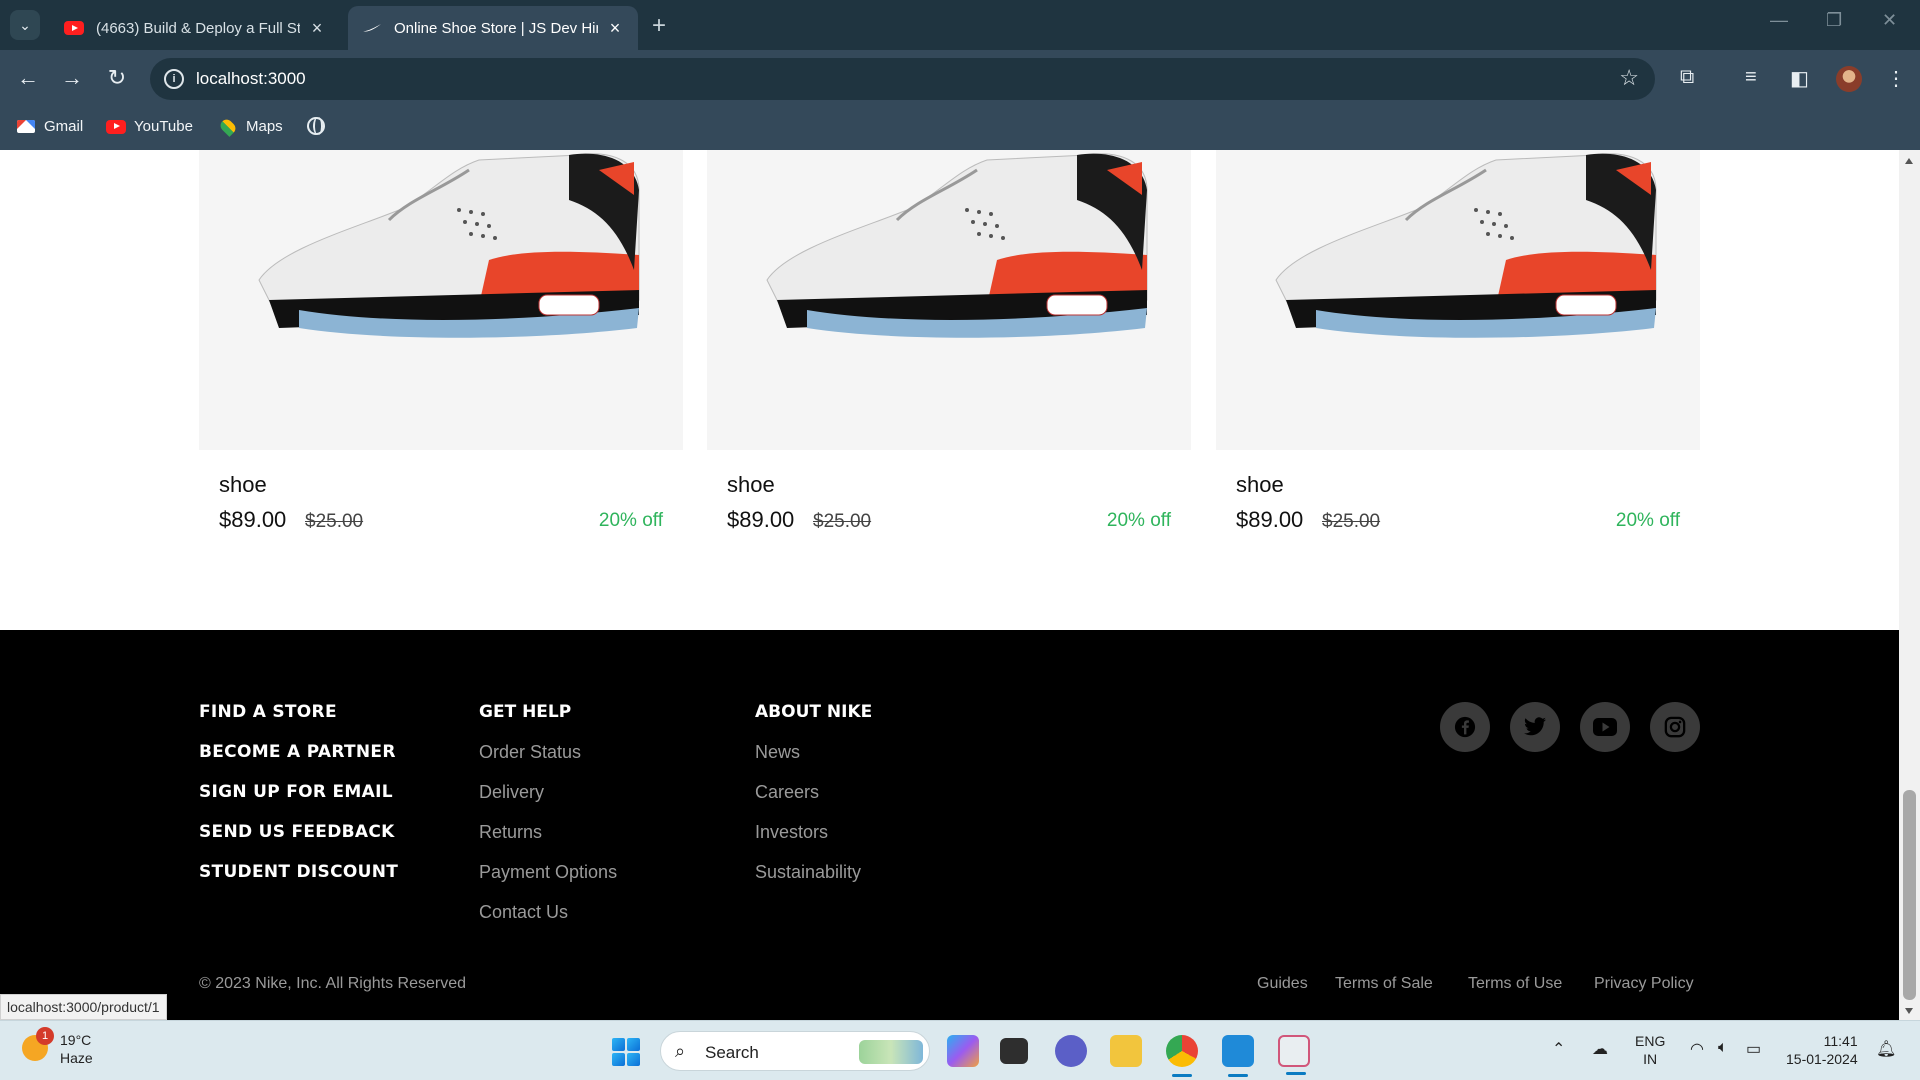 The height and width of the screenshot is (1080, 1920). Describe the element at coordinates (496, 28) in the screenshot. I see `tab-title: Online Shoe Store | JS Dev Hind` at that location.